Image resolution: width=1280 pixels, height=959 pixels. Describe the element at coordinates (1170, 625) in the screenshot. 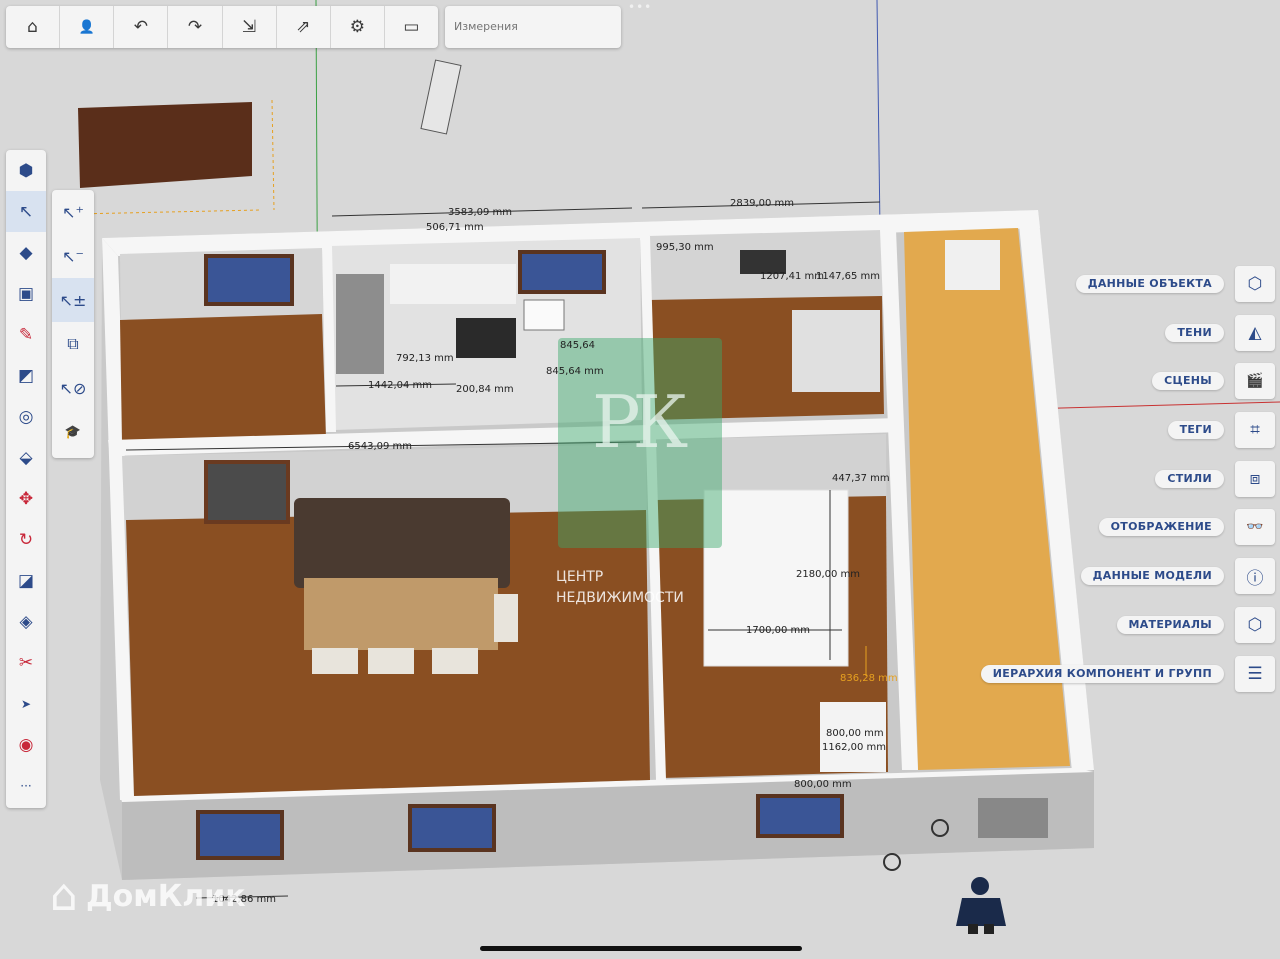

I see `panel-label-materials: МАТЕРИАЛЫ` at that location.